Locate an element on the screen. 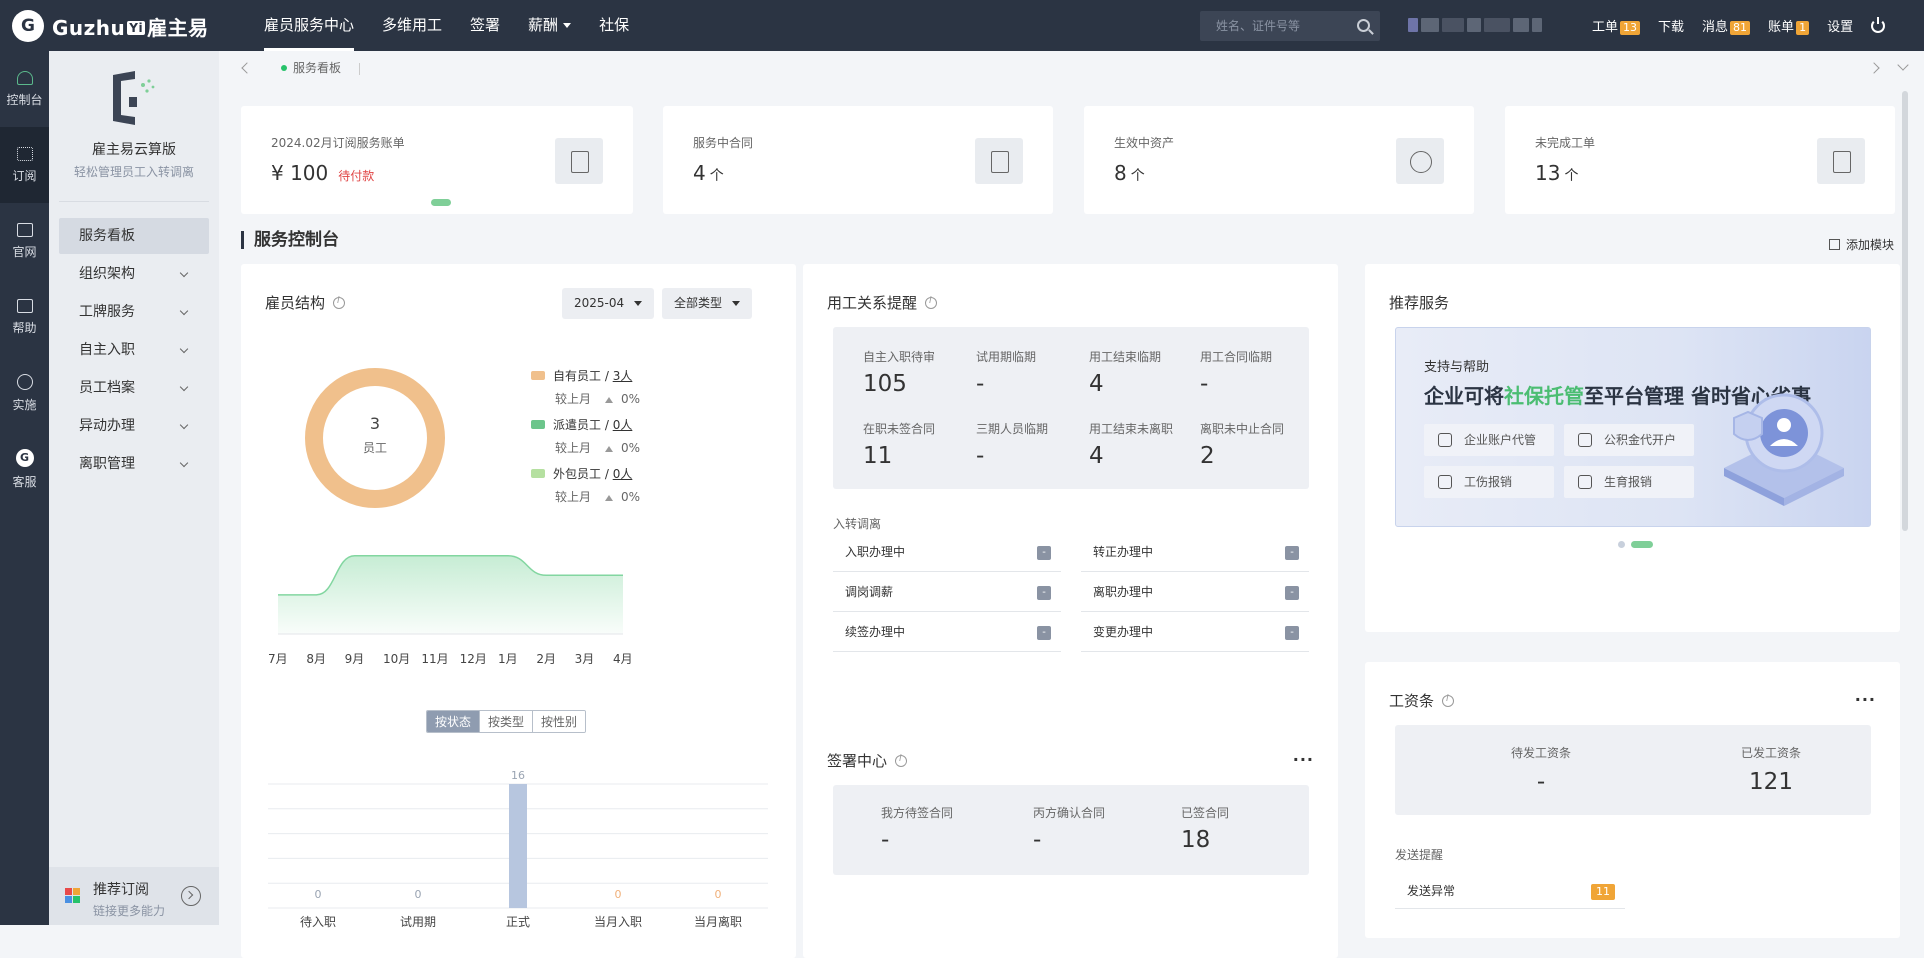 The image size is (1924, 958). chevron-left-icon is located at coordinates (247, 68).